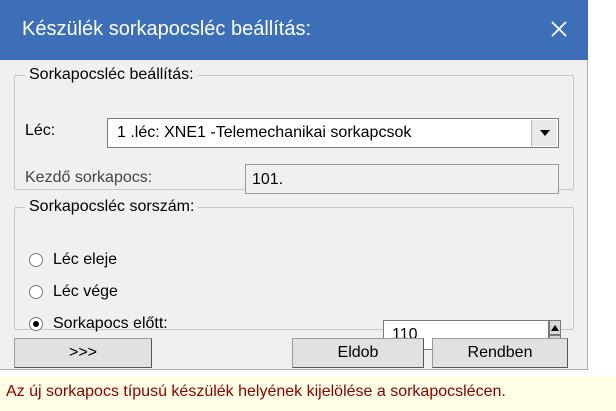 The height and width of the screenshot is (411, 616). Describe the element at coordinates (83, 353) in the screenshot. I see `more-button: >>>` at that location.